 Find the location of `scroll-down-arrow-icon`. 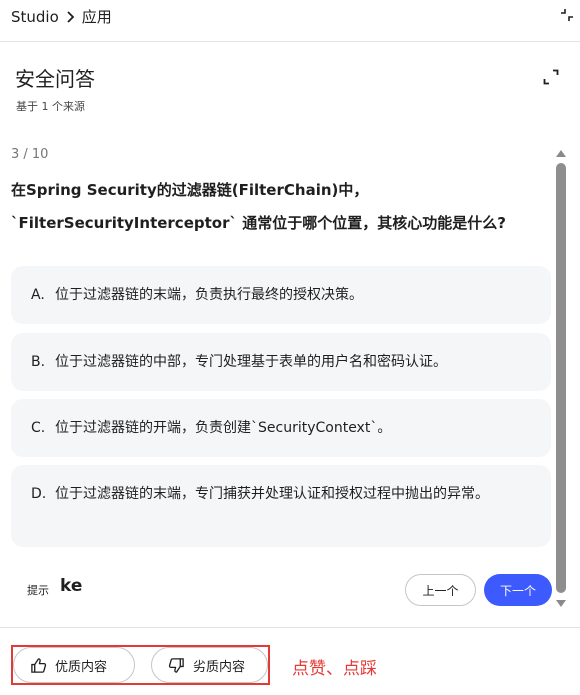

scroll-down-arrow-icon is located at coordinates (561, 603).